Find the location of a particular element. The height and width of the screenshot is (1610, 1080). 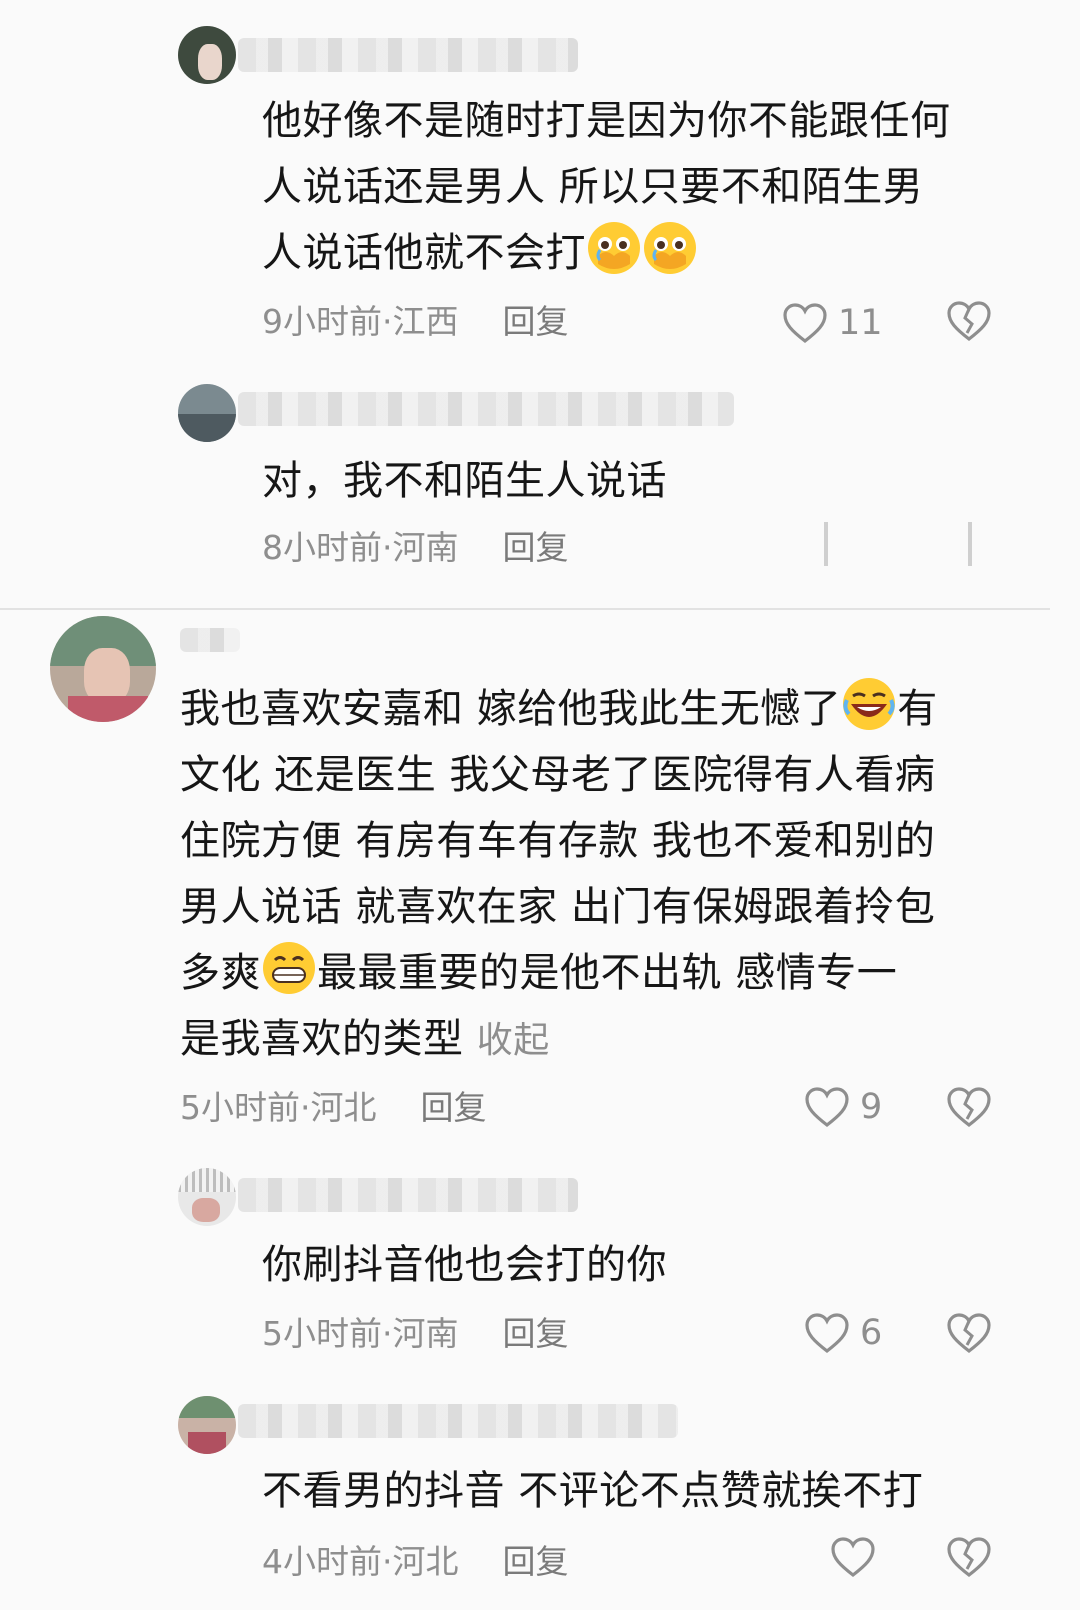

region: 江西 is located at coordinates (425, 321).